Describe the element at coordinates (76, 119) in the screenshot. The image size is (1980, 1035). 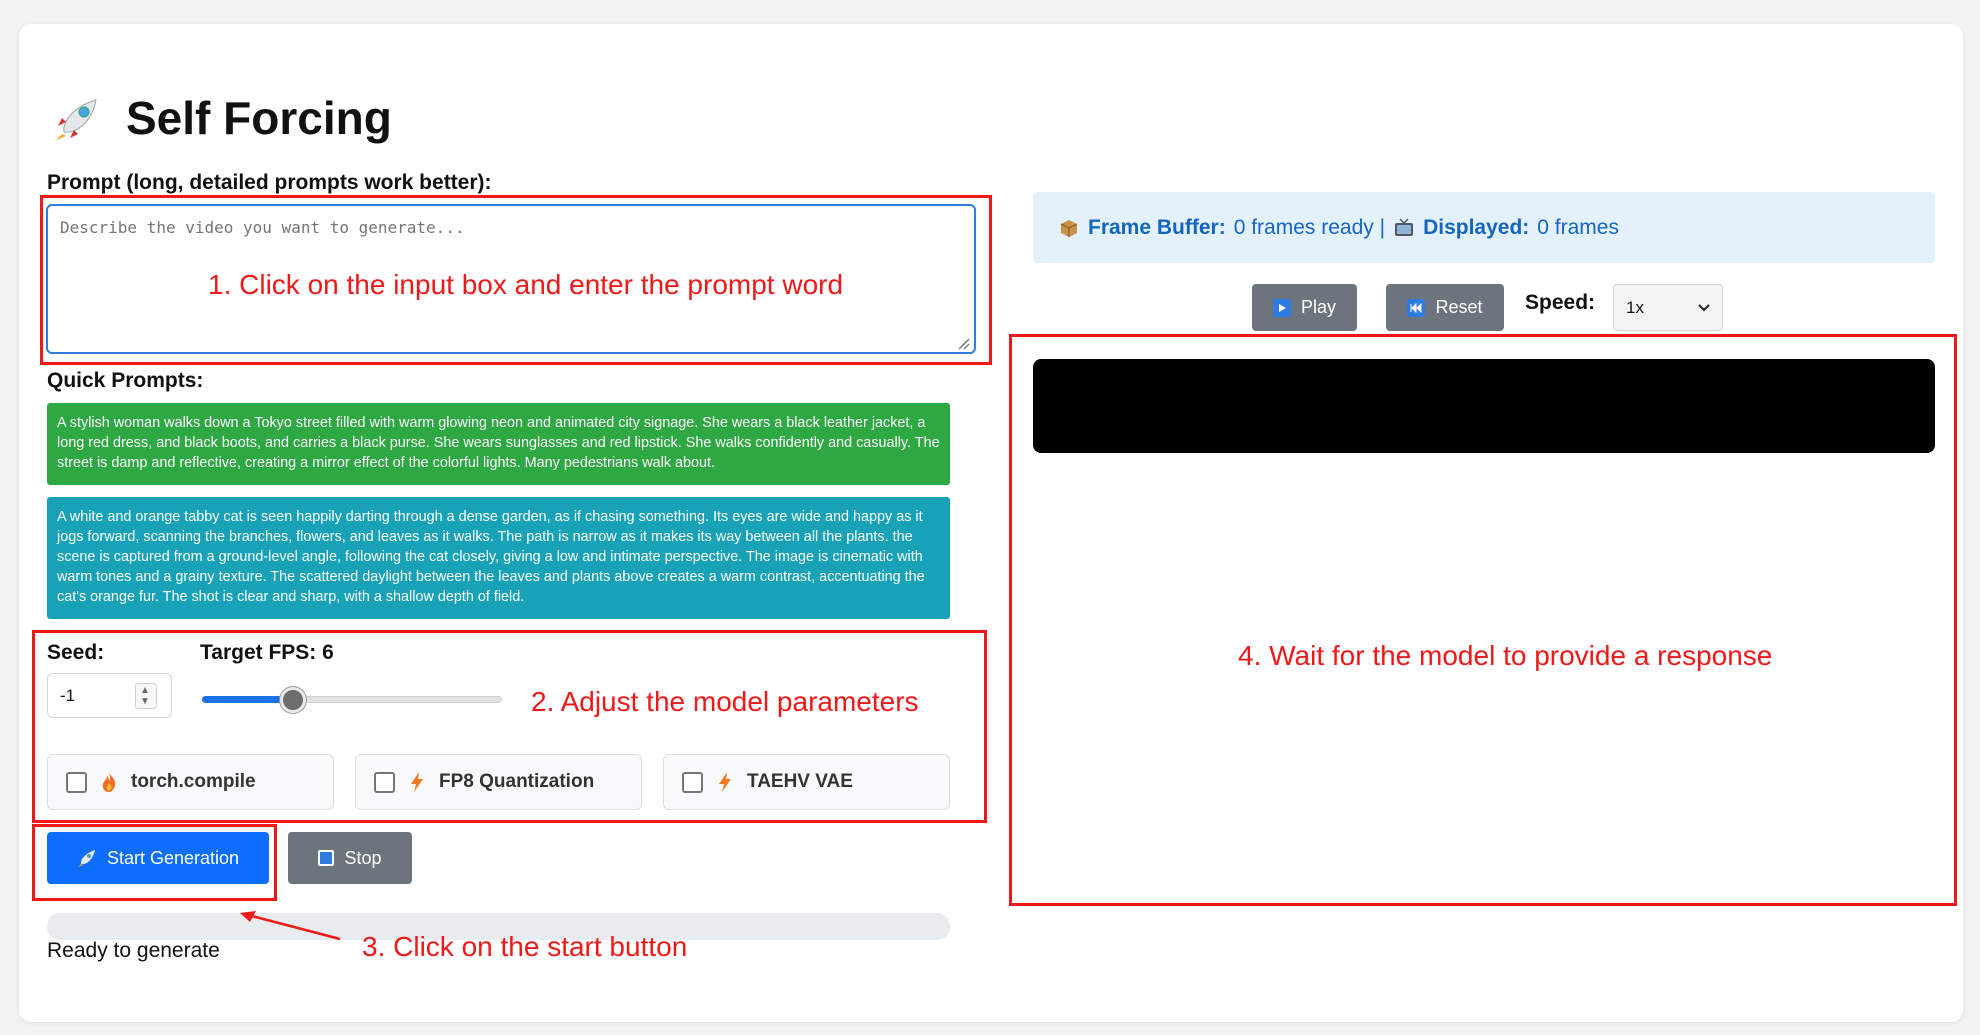
I see `rocket-icon` at that location.